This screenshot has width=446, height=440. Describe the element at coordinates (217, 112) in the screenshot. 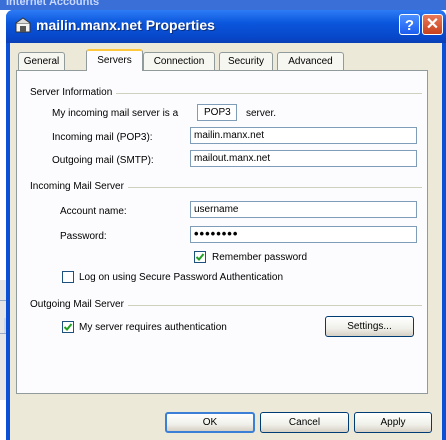

I see `server-type-value: POP3` at that location.